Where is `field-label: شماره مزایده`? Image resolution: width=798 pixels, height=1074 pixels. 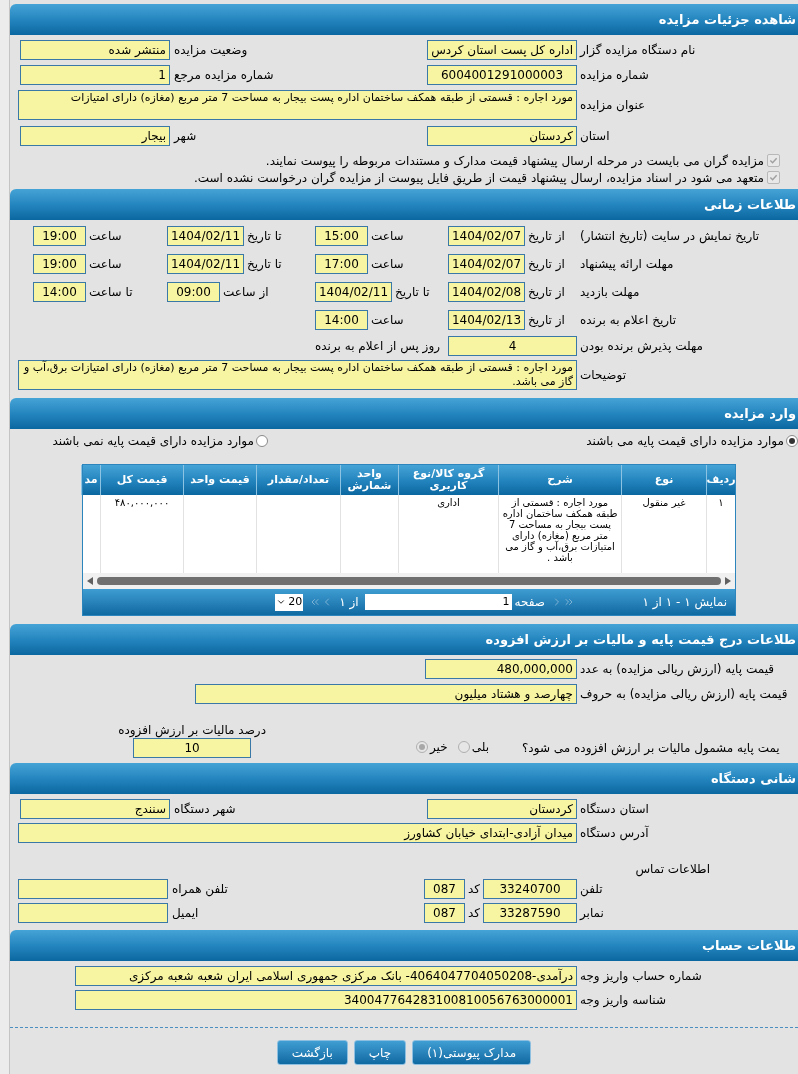 field-label: شماره مزایده is located at coordinates (614, 75).